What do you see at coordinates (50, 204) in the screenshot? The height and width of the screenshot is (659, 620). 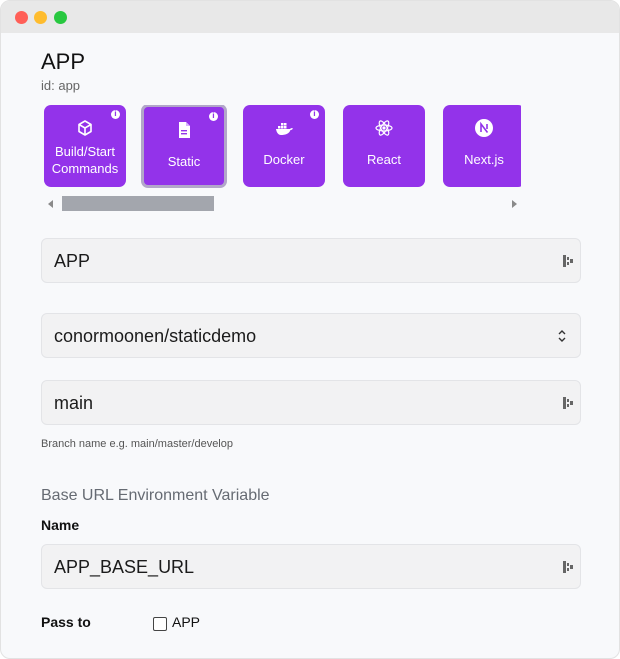 I see `scroll-left-arrow-icon` at bounding box center [50, 204].